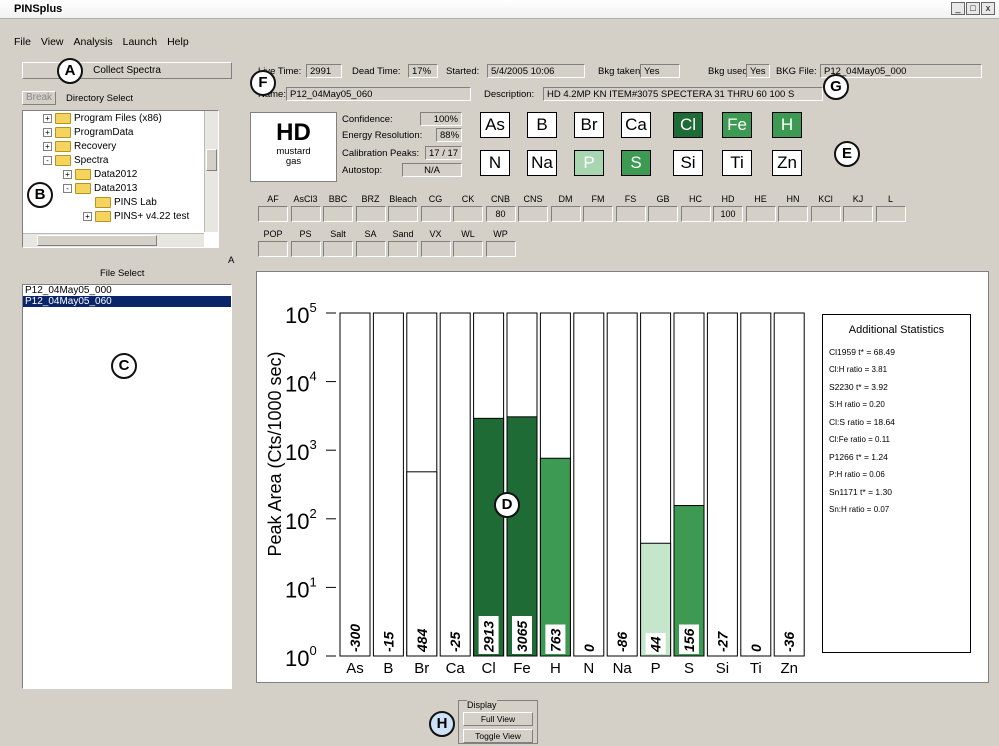 The width and height of the screenshot is (999, 746). Describe the element at coordinates (127, 290) in the screenshot. I see `file-item: P12_04May05_000` at that location.